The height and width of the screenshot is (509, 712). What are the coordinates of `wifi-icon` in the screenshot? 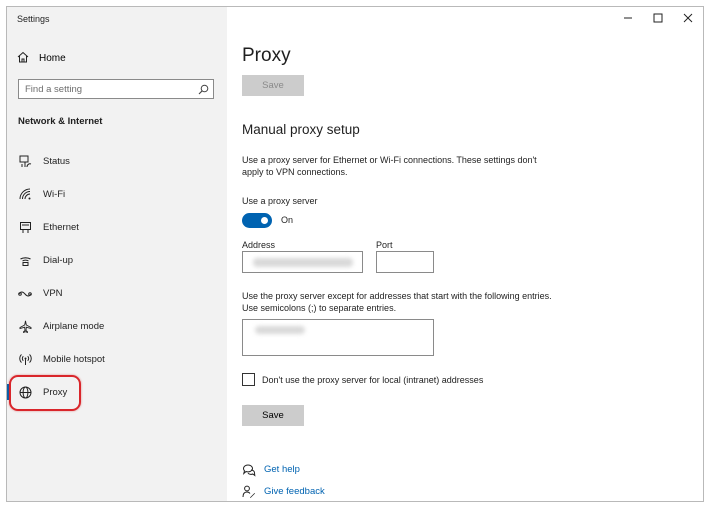 It's located at (25, 194).